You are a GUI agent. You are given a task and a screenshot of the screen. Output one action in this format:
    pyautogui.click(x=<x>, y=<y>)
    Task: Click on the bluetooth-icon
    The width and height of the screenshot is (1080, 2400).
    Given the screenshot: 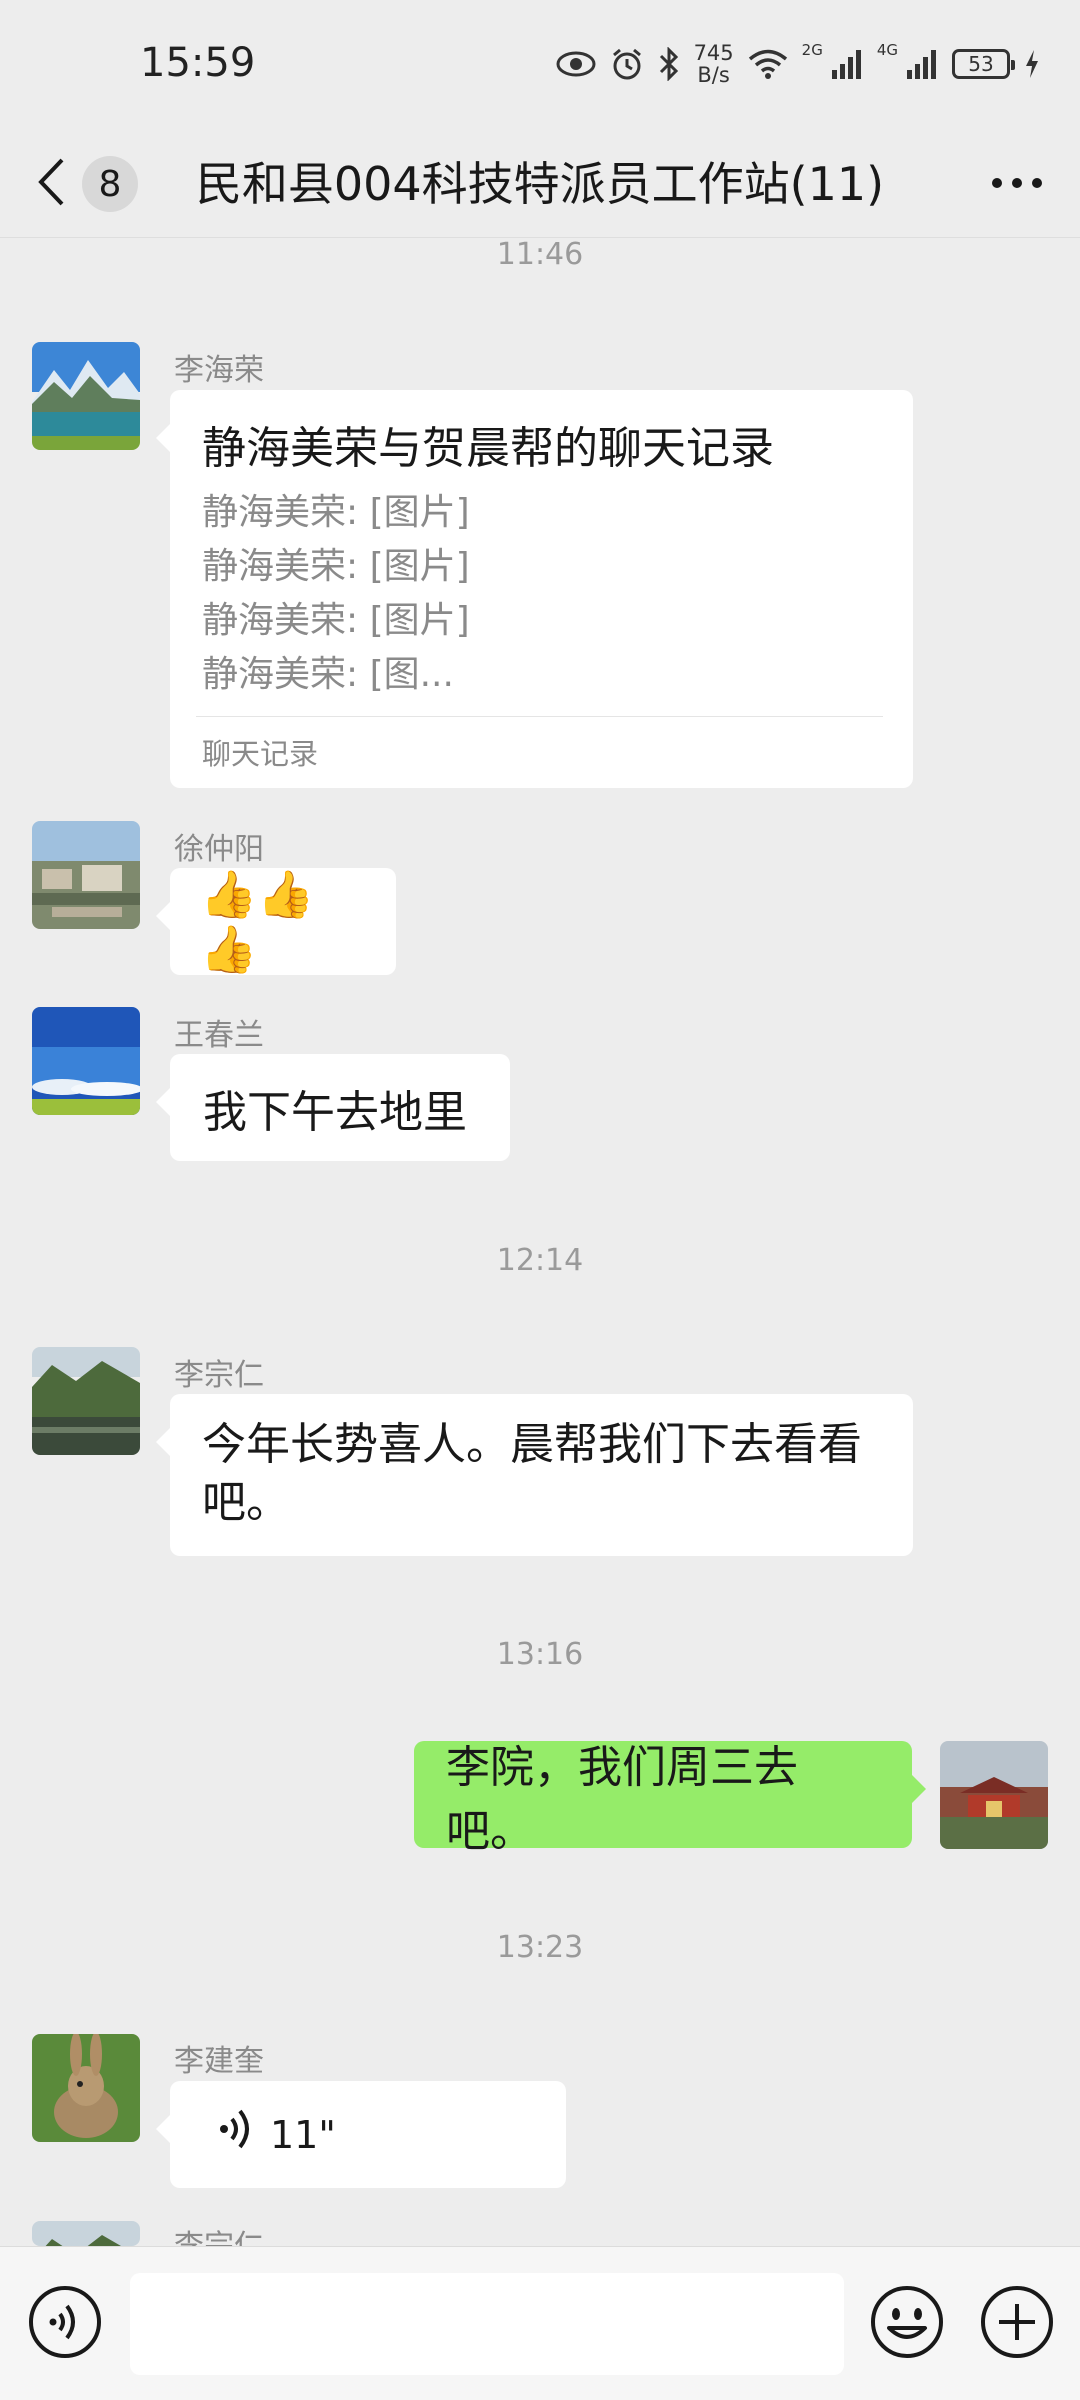 What is the action you would take?
    pyautogui.click(x=669, y=64)
    